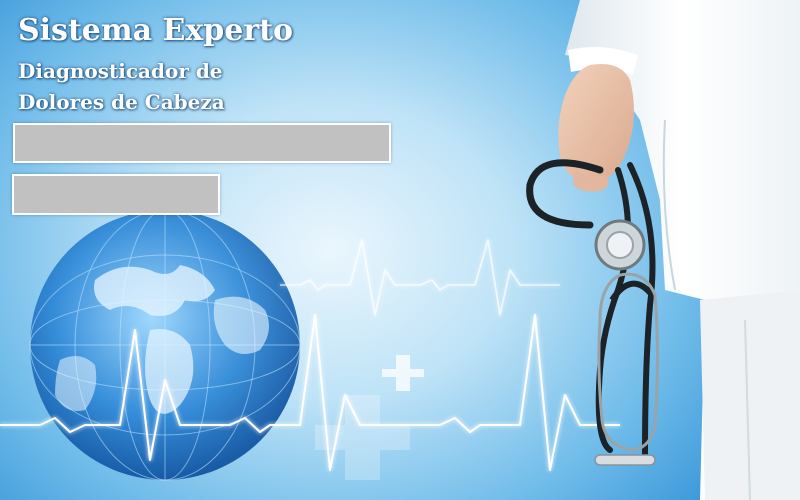 Image resolution: width=800 pixels, height=500 pixels. What do you see at coordinates (156, 30) in the screenshot?
I see `app-title: Sistema Experto` at bounding box center [156, 30].